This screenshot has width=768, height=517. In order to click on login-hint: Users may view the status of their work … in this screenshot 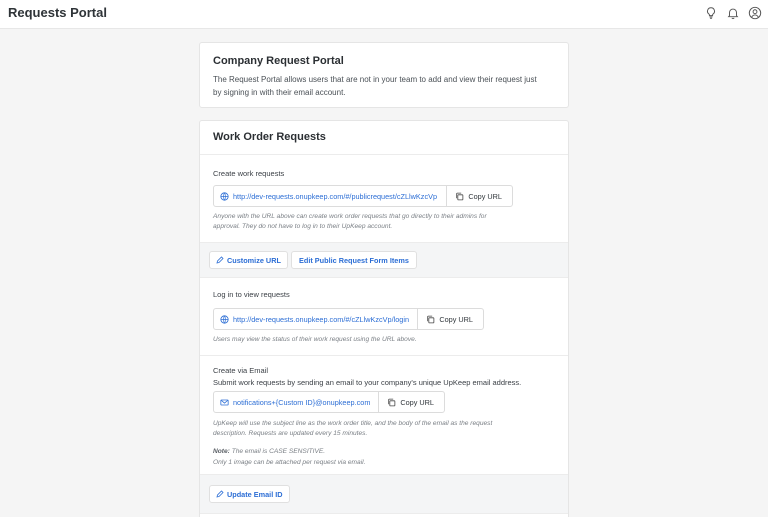, I will do `click(315, 339)`.